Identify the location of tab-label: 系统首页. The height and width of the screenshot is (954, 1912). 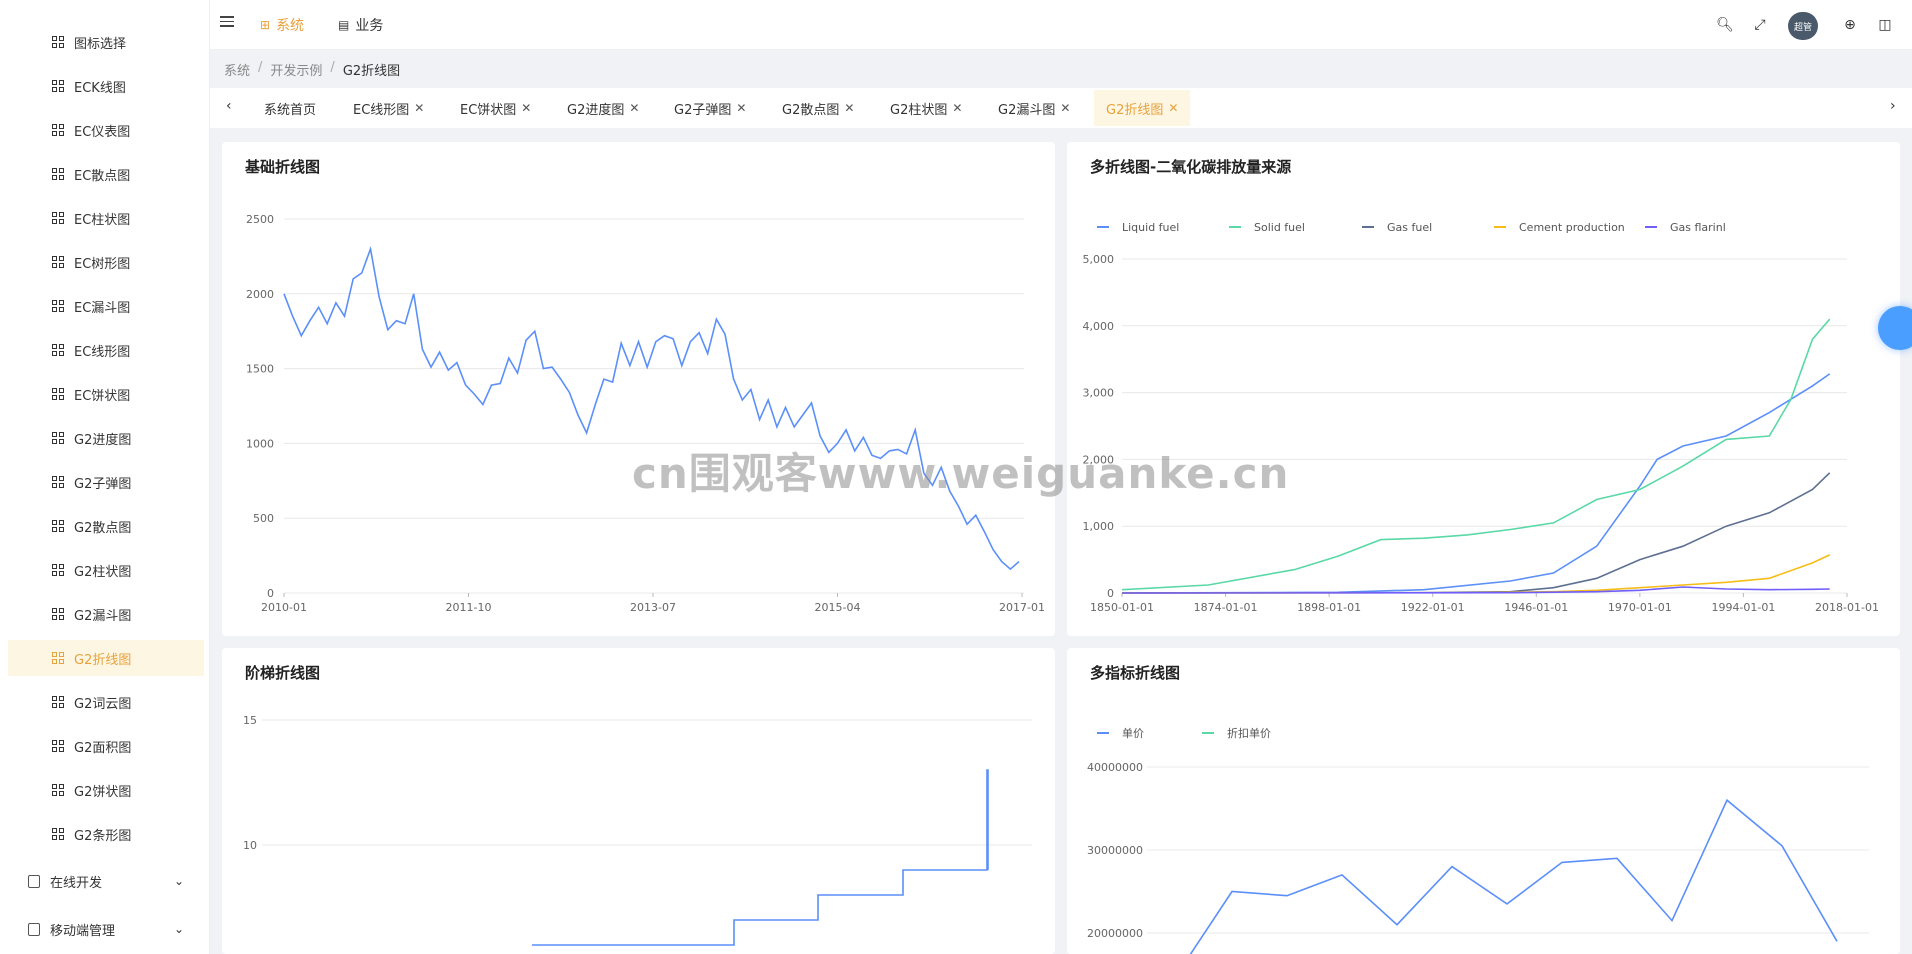
(290, 110).